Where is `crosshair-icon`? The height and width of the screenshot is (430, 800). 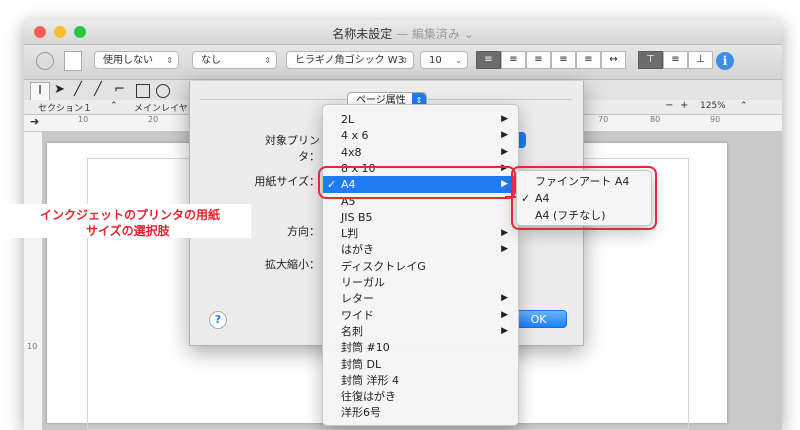
crosshair-icon is located at coordinates (45, 61).